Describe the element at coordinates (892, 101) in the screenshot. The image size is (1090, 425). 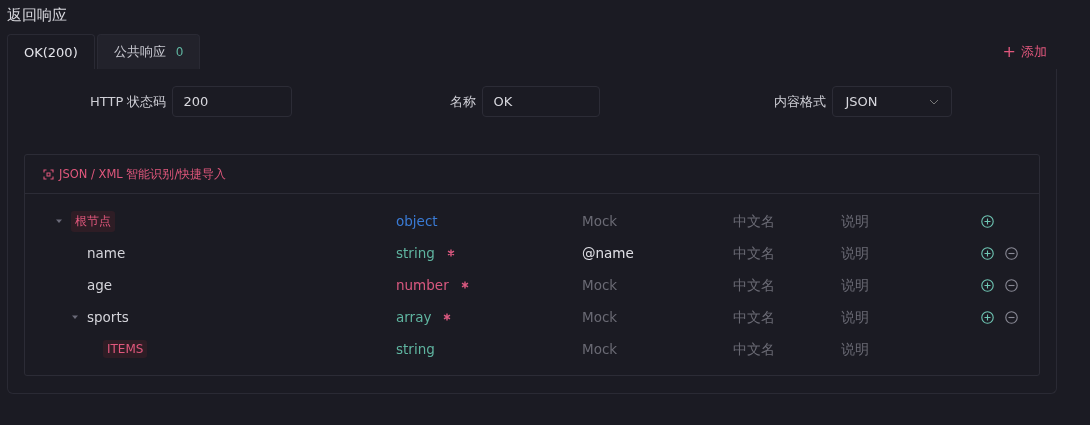
I see `format-dropdown: JSON` at that location.